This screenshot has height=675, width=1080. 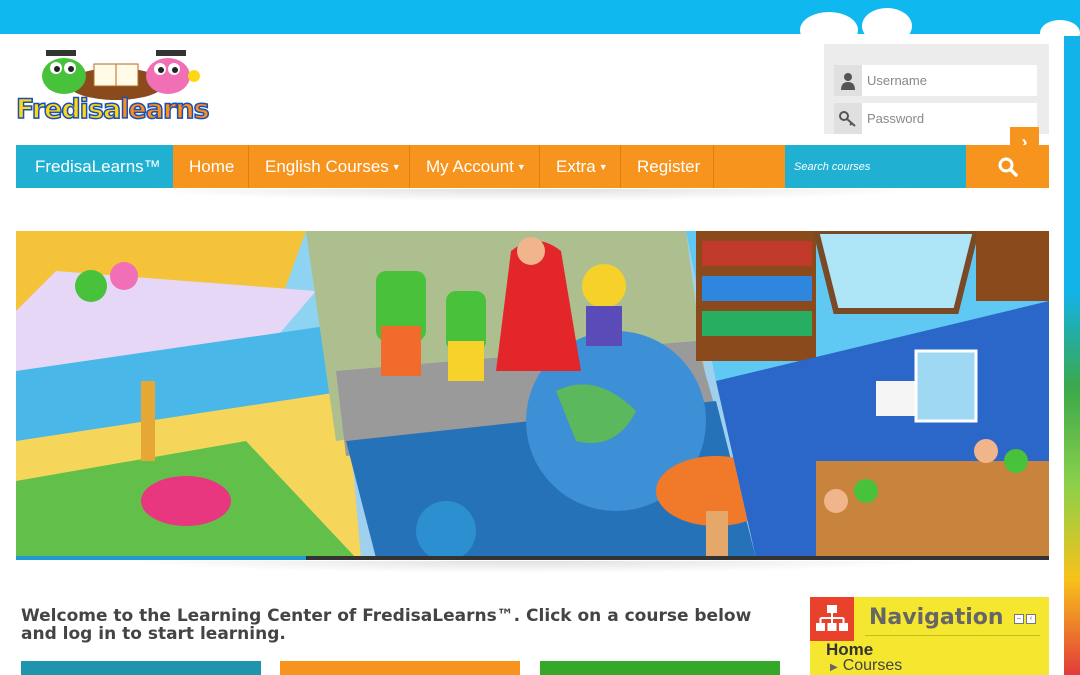 What do you see at coordinates (848, 118) in the screenshot?
I see `key-icon` at bounding box center [848, 118].